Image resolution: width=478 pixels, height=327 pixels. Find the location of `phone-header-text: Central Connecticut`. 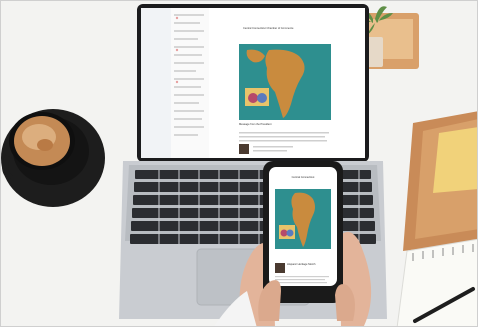

phone-header-text: Central Connecticut is located at coordinates (303, 177).